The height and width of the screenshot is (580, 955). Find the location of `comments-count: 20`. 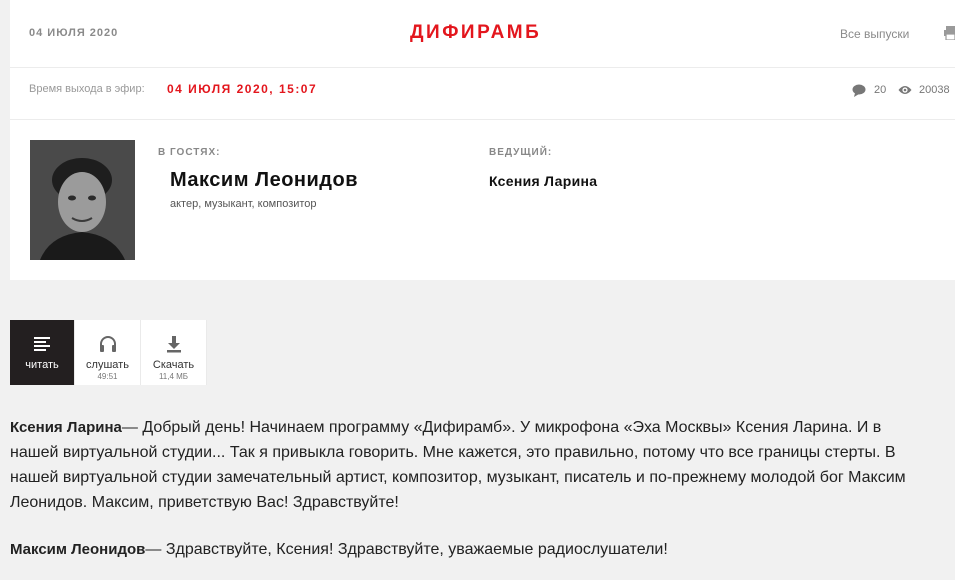

comments-count: 20 is located at coordinates (880, 90).